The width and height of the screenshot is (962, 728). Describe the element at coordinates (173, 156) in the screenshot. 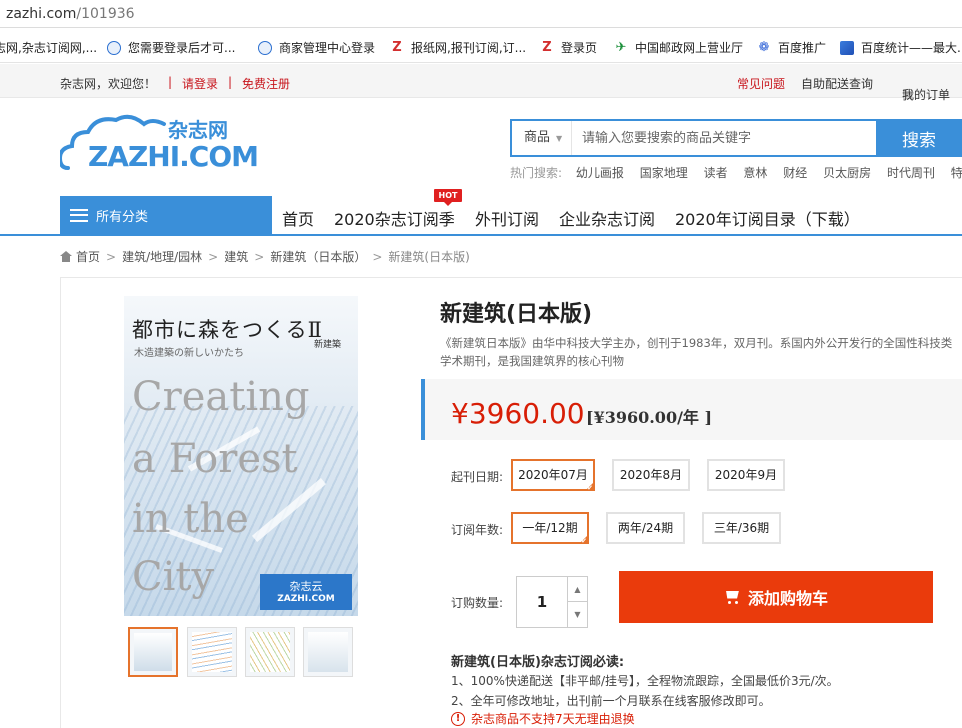

I see `logo-en-text: ZAZHI.COM` at that location.